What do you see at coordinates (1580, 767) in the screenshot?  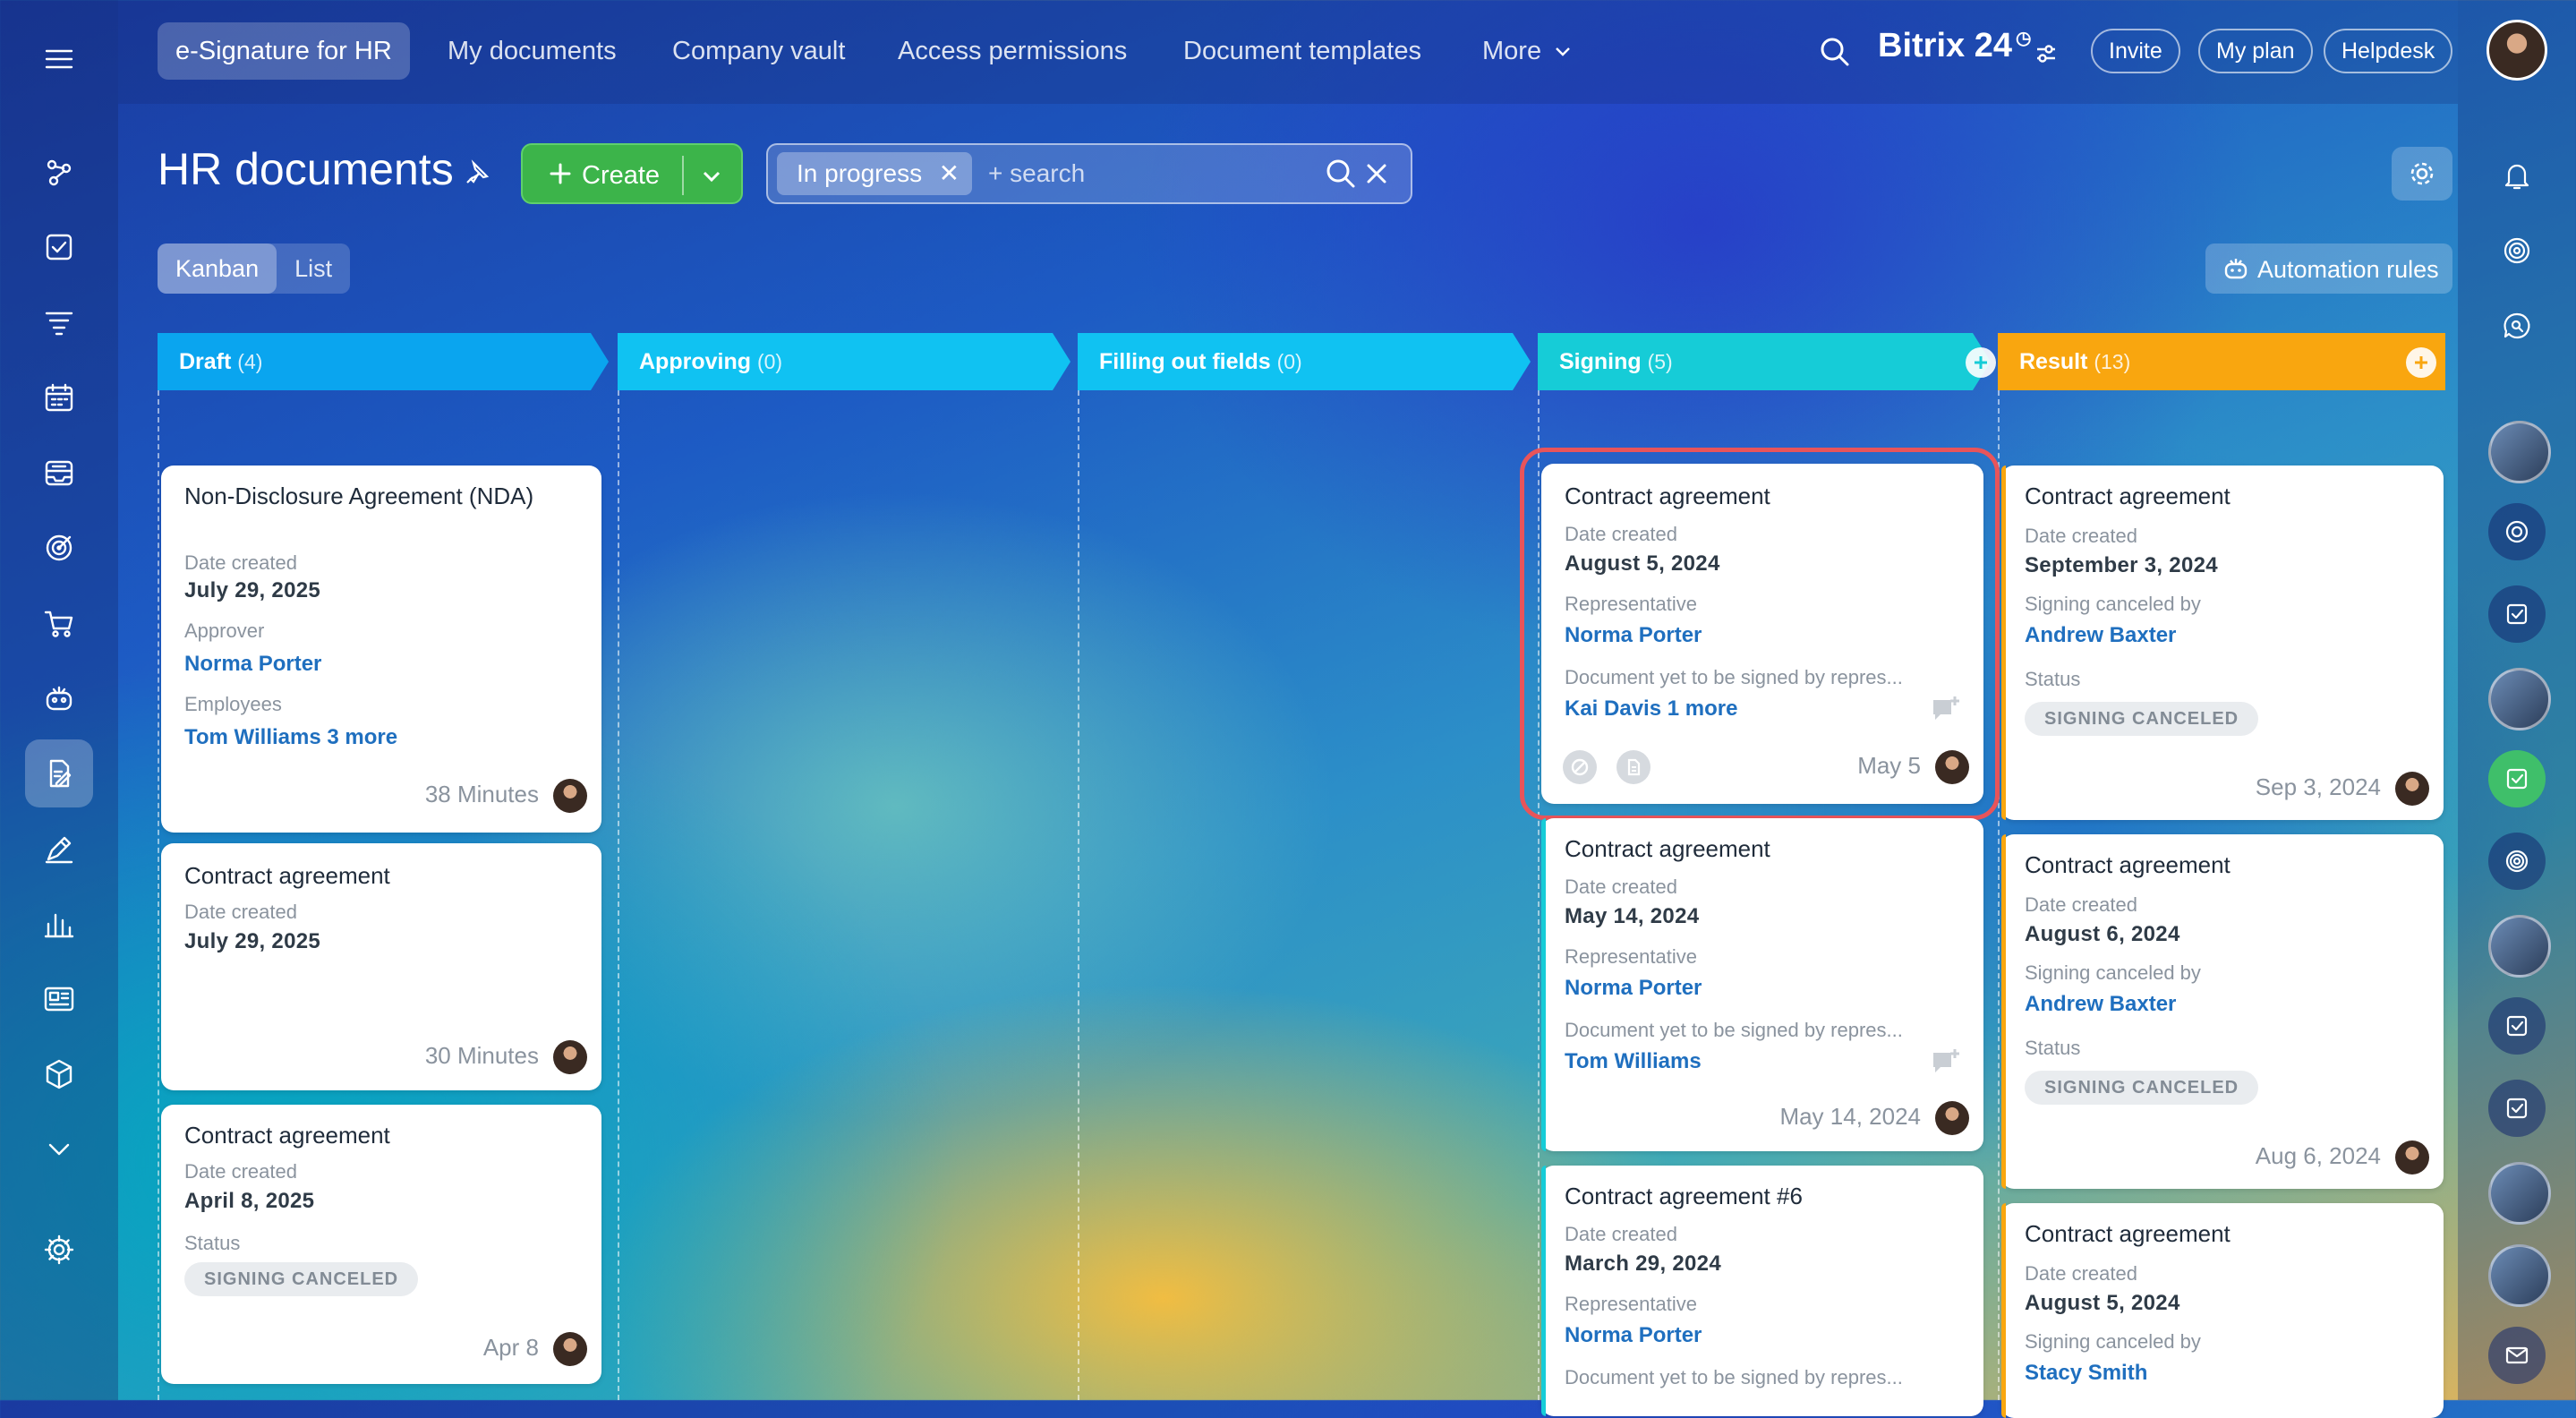 I see `block-icon` at bounding box center [1580, 767].